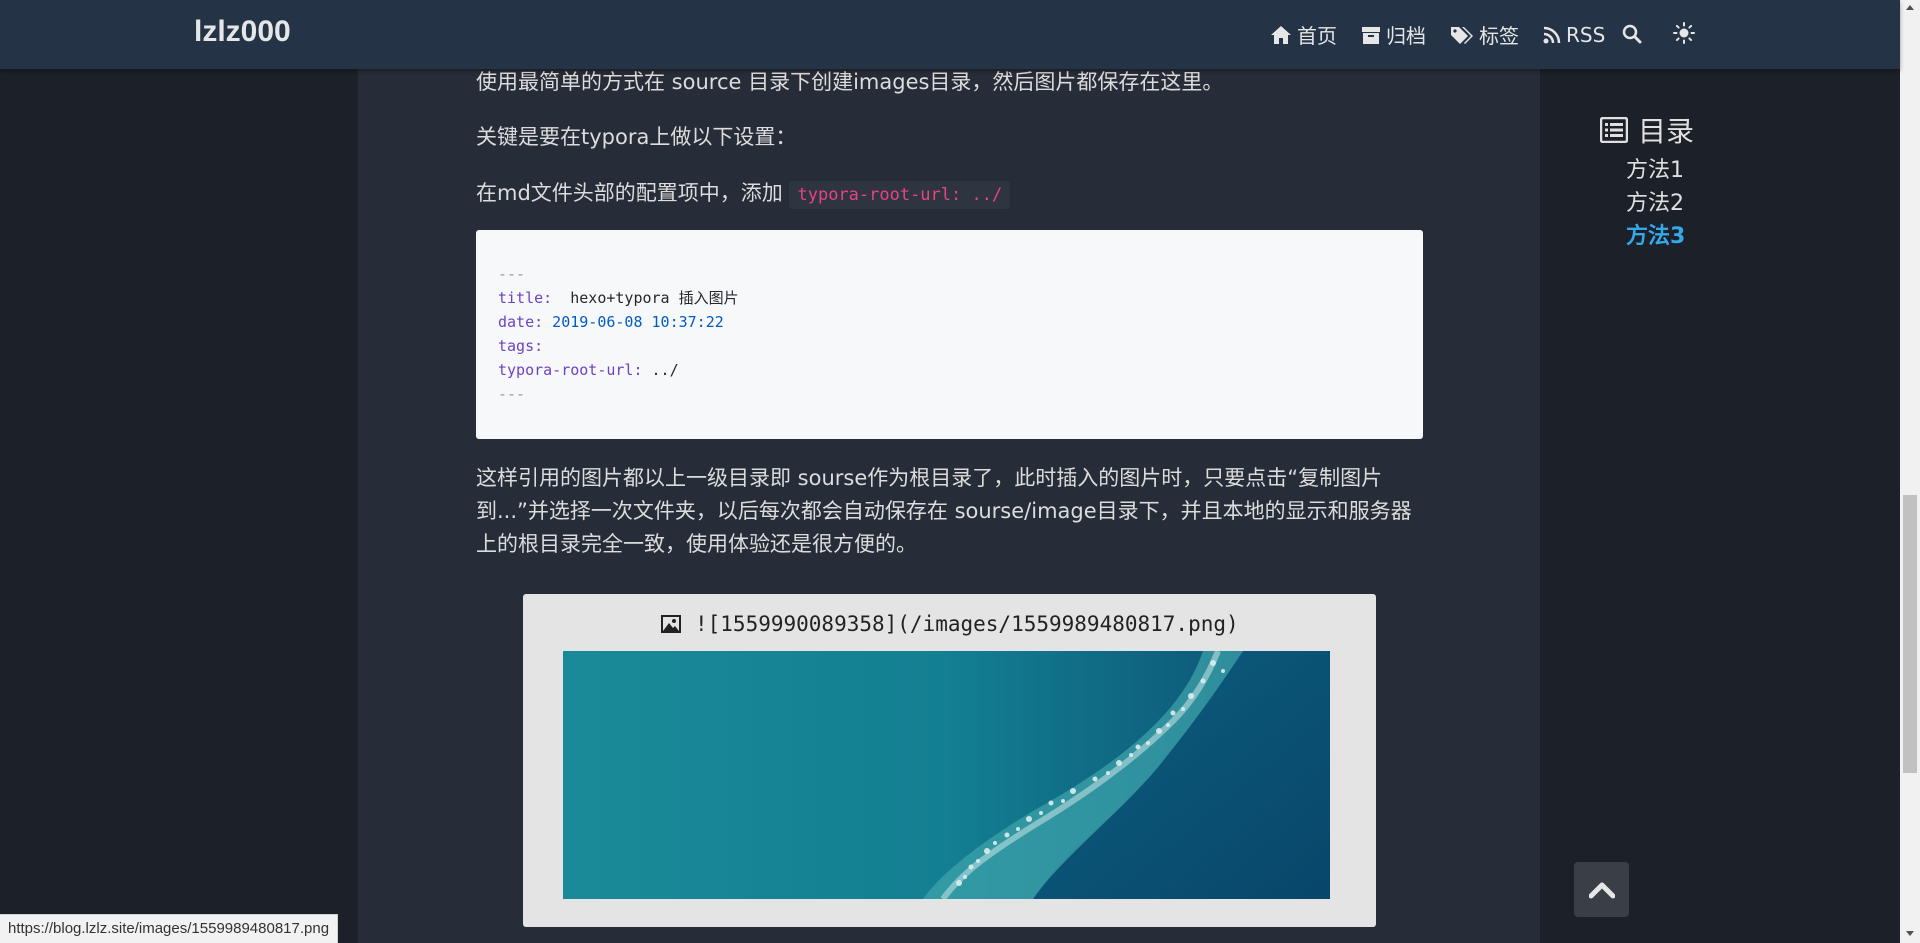  What do you see at coordinates (949, 322) in the screenshot?
I see `code-line: date: 2019-06-08 10:37:22` at bounding box center [949, 322].